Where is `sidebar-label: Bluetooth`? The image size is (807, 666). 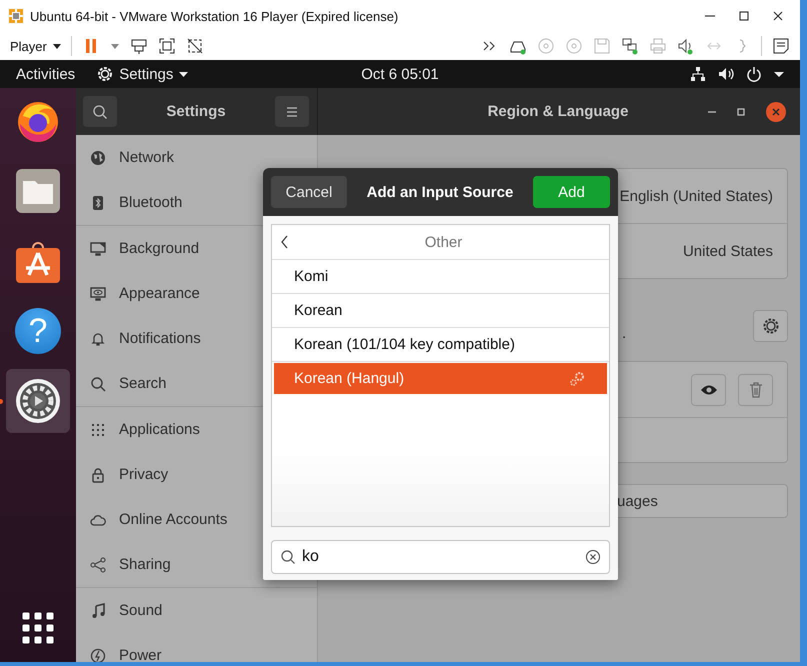 sidebar-label: Bluetooth is located at coordinates (150, 202).